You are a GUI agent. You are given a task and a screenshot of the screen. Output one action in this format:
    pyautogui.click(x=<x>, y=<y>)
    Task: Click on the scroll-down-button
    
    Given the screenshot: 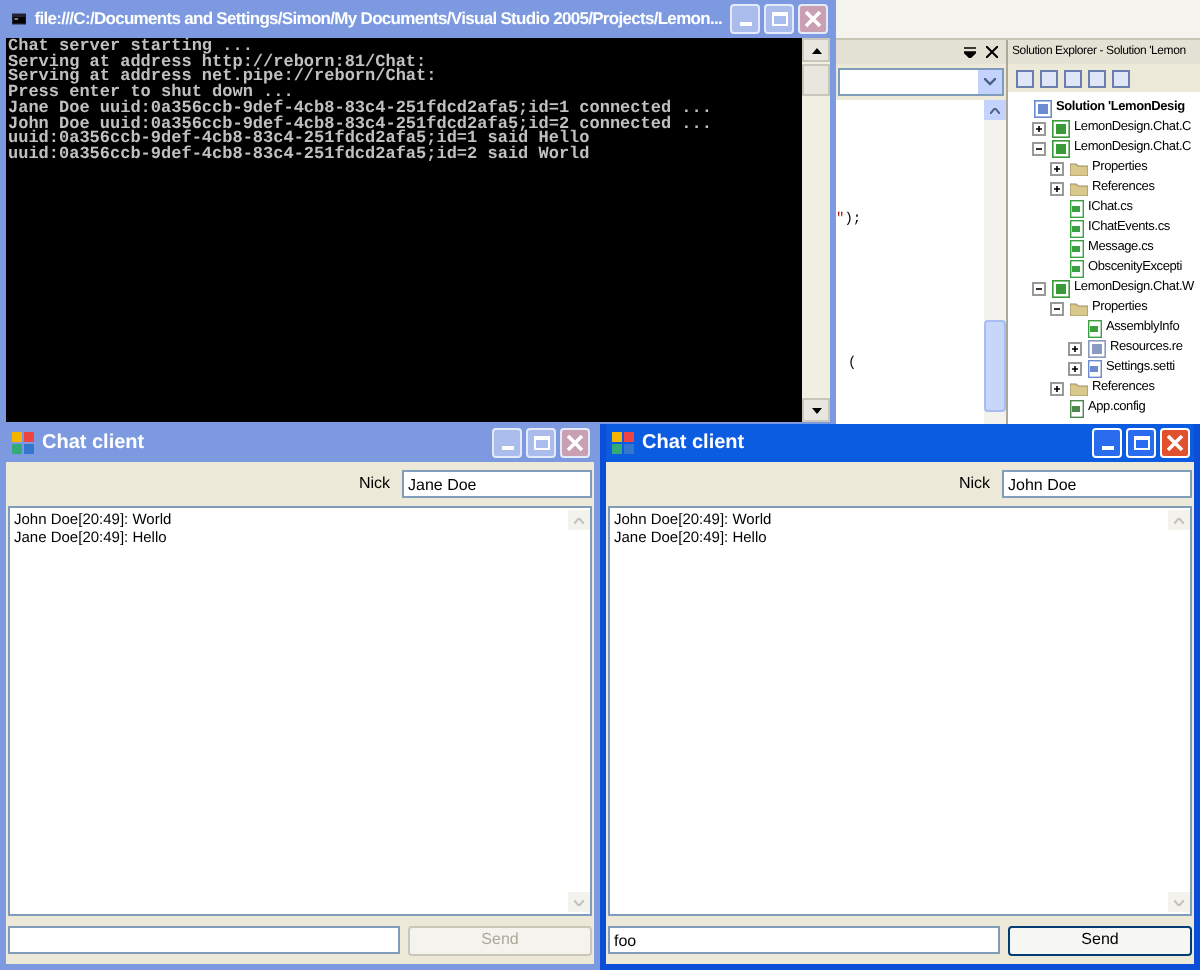 What is the action you would take?
    pyautogui.click(x=816, y=410)
    